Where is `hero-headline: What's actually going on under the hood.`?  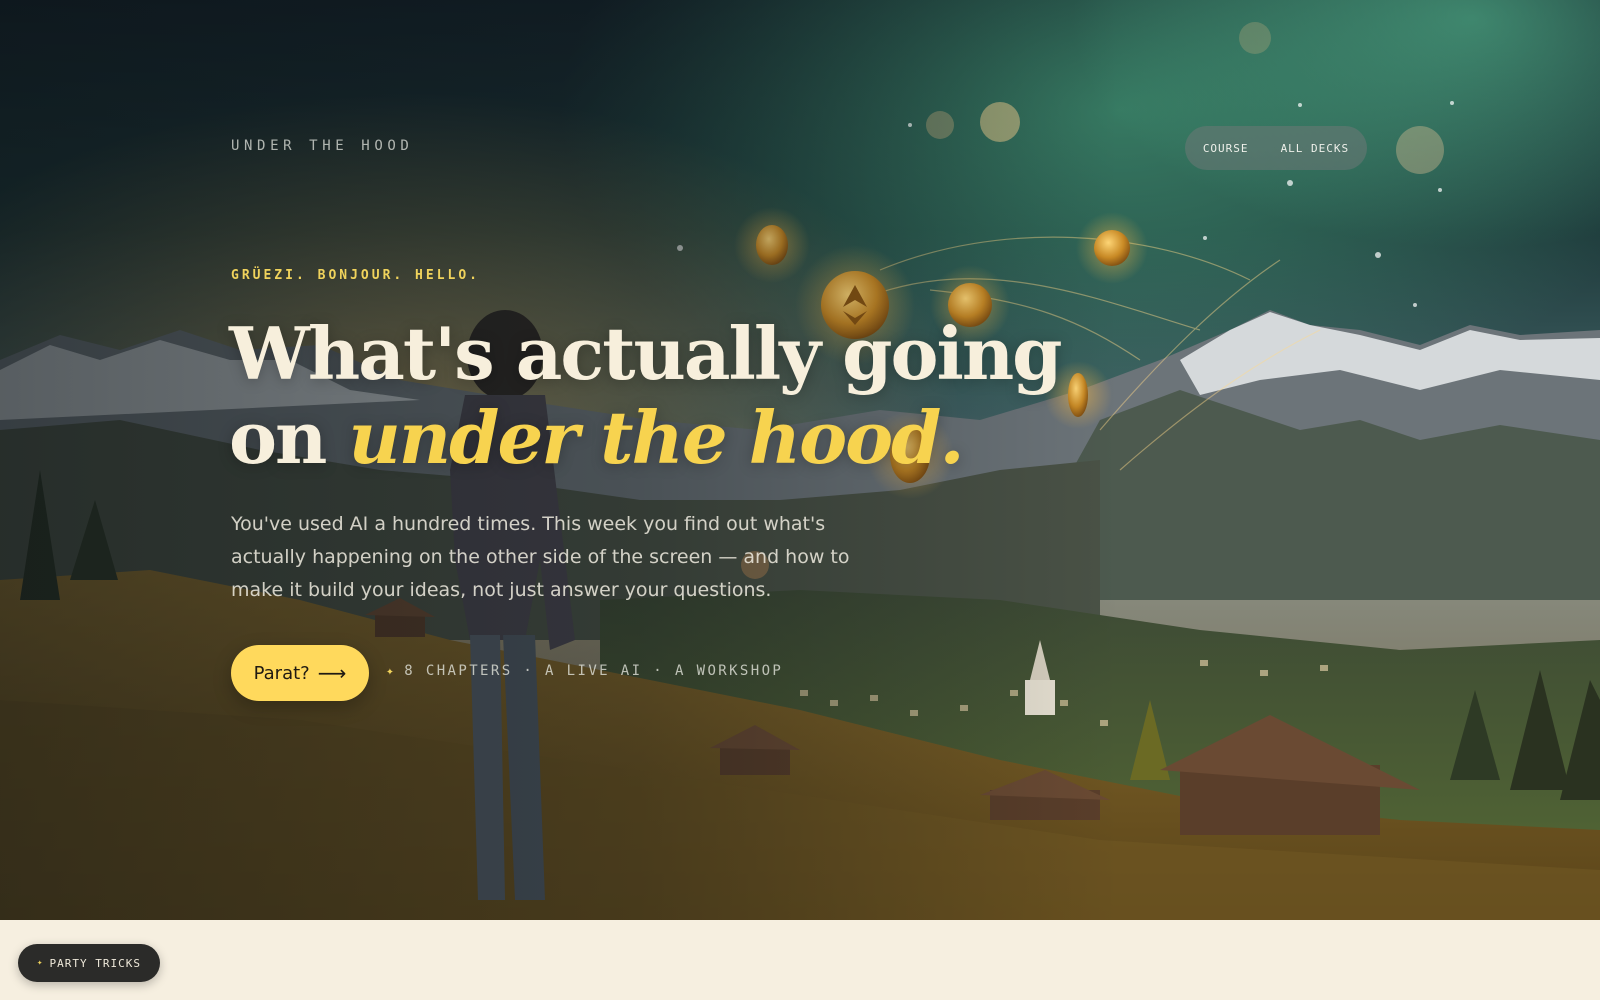
hero-headline: What's actually going on under the hood. is located at coordinates (646, 395).